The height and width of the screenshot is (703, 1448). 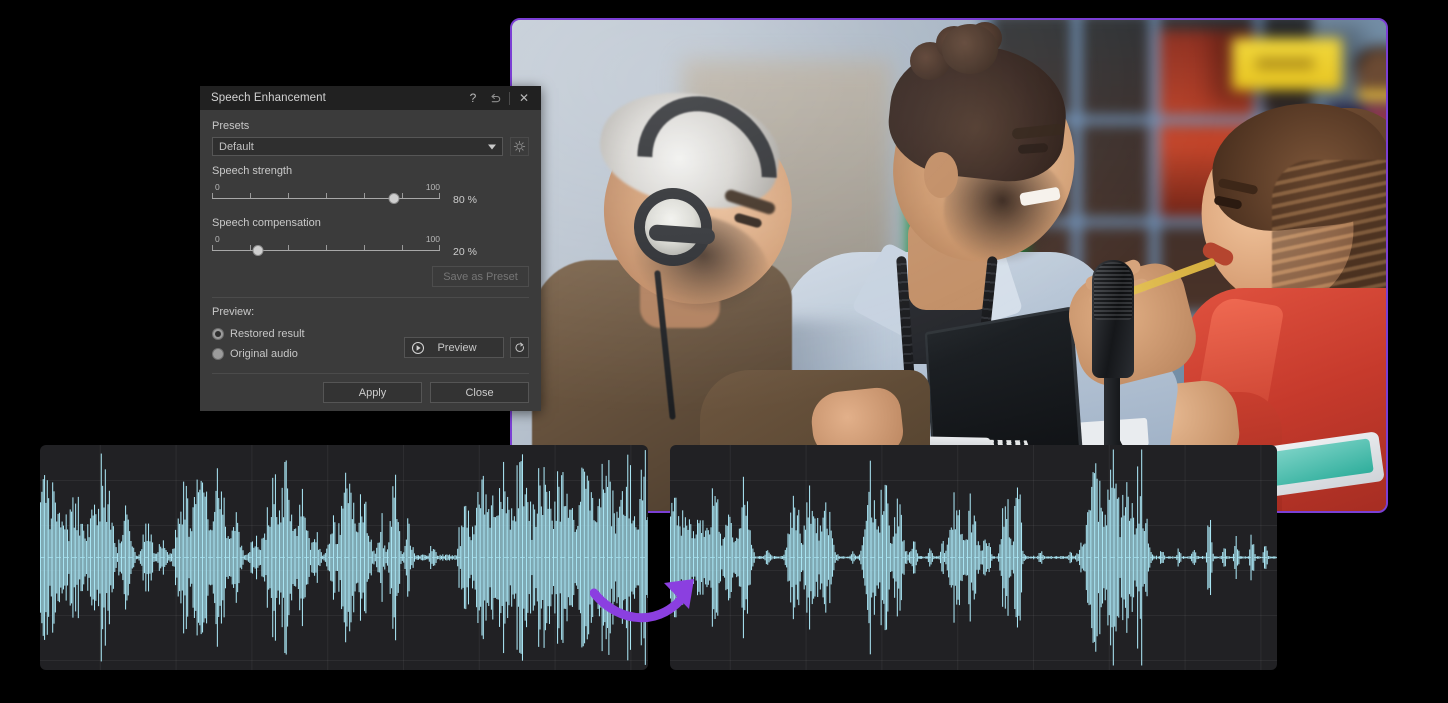 What do you see at coordinates (372, 392) in the screenshot?
I see `apply-button: Apply` at bounding box center [372, 392].